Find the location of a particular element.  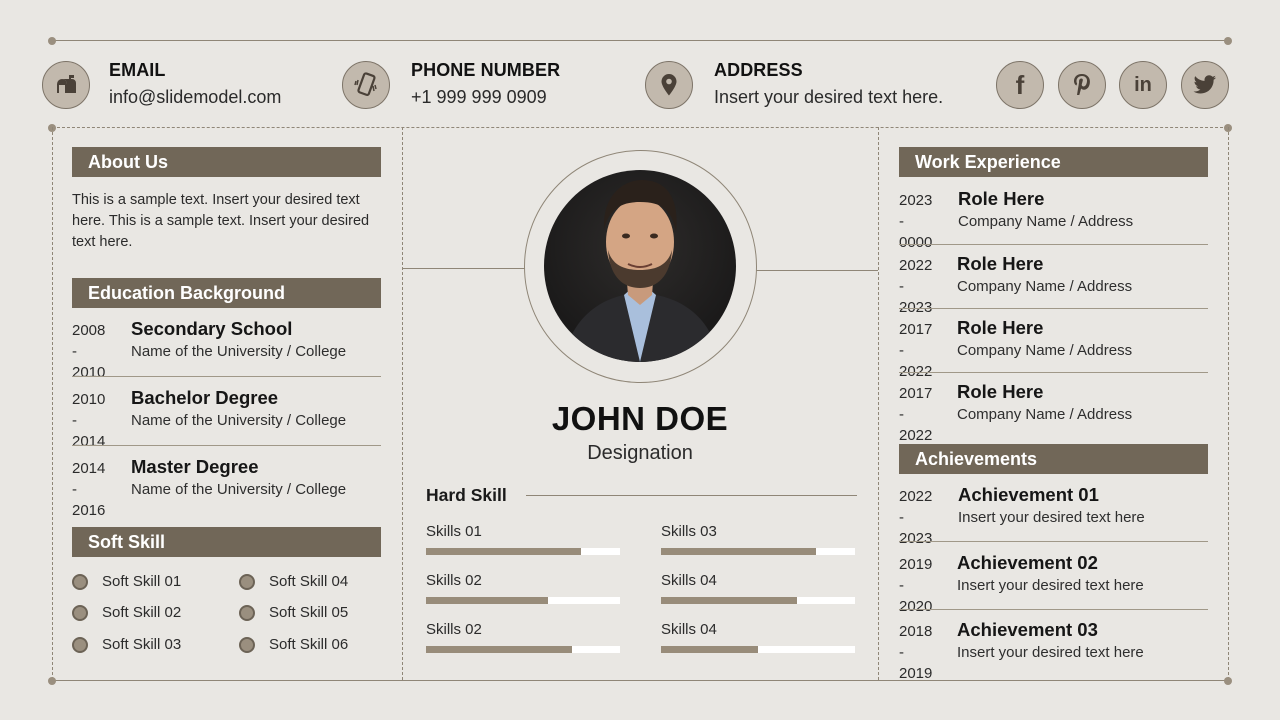

phone-value: +1 999 999 0909 is located at coordinates (479, 97).